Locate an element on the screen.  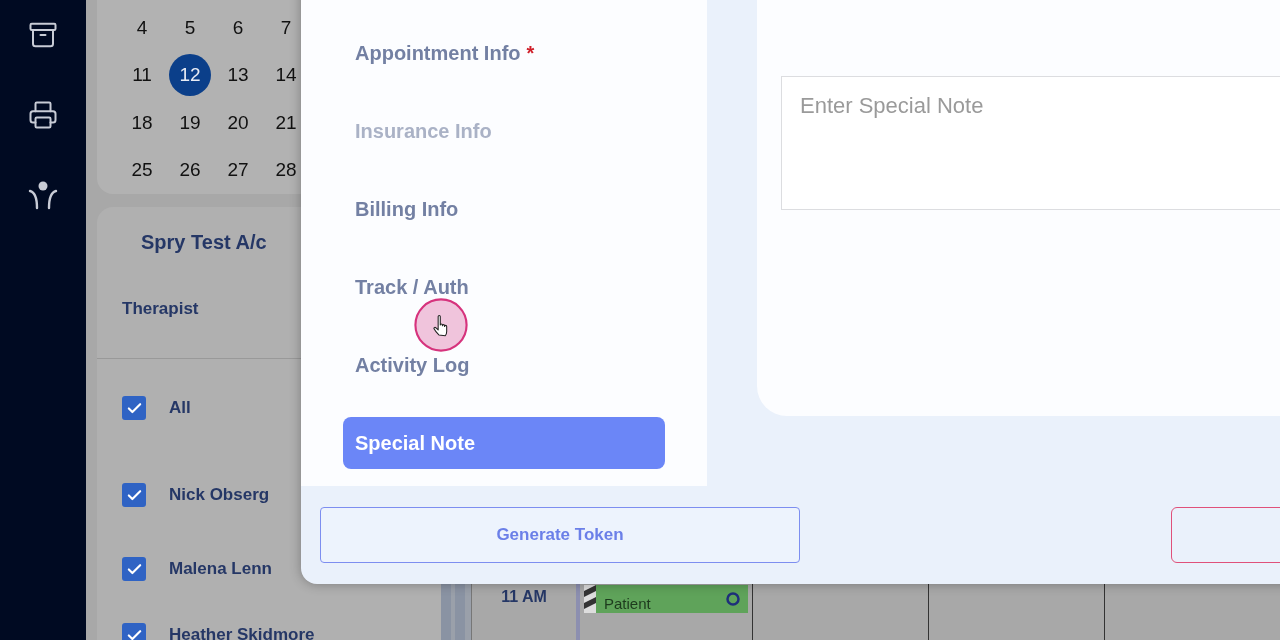
circle-icon is located at coordinates (733, 599).